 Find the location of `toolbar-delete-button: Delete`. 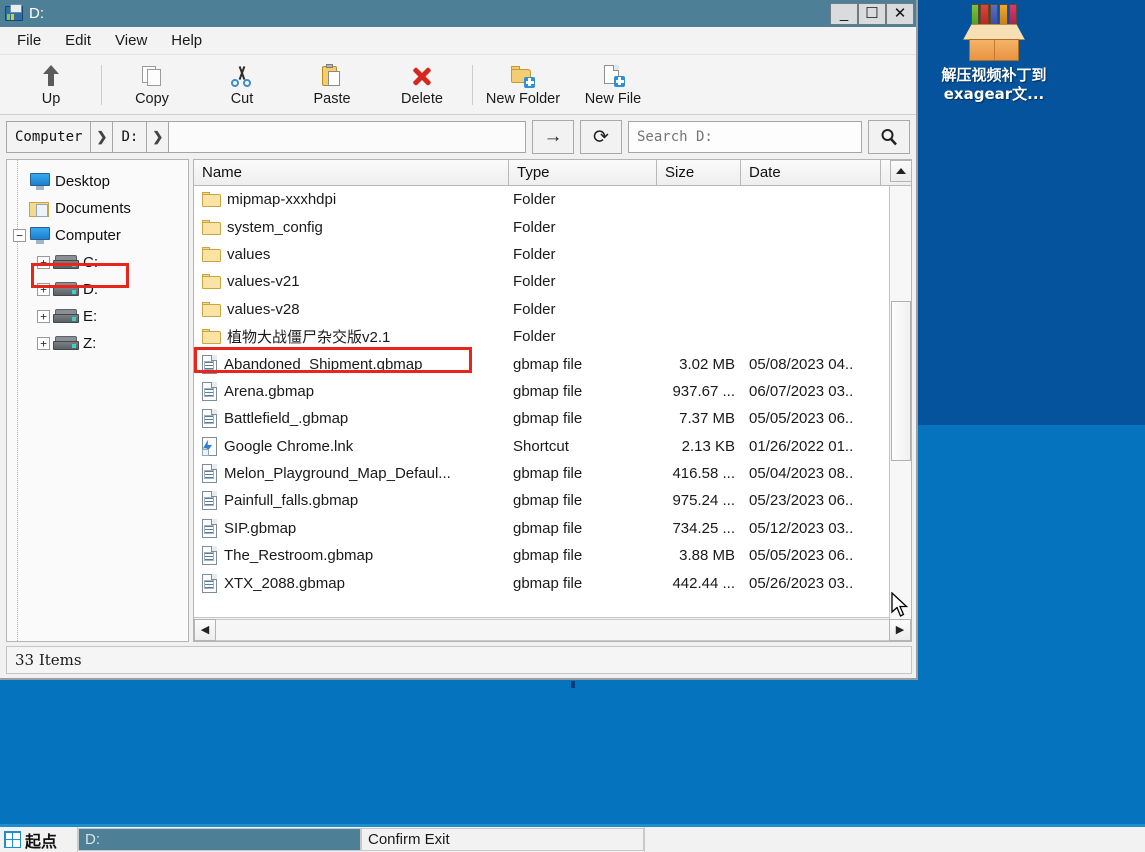

toolbar-delete-button: Delete is located at coordinates (422, 85).